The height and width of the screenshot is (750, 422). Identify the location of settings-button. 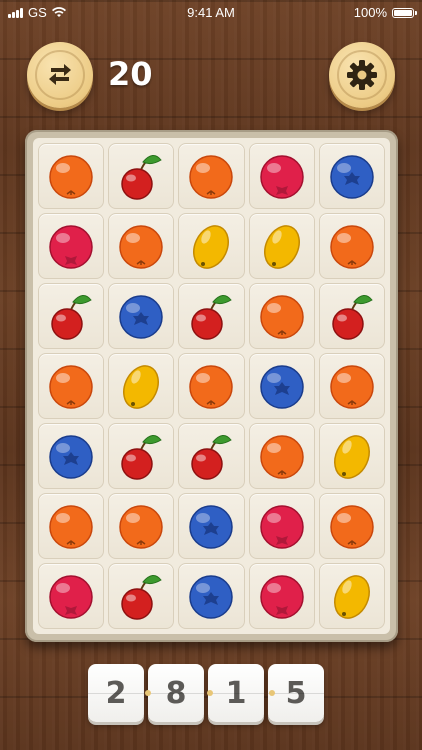
(362, 75).